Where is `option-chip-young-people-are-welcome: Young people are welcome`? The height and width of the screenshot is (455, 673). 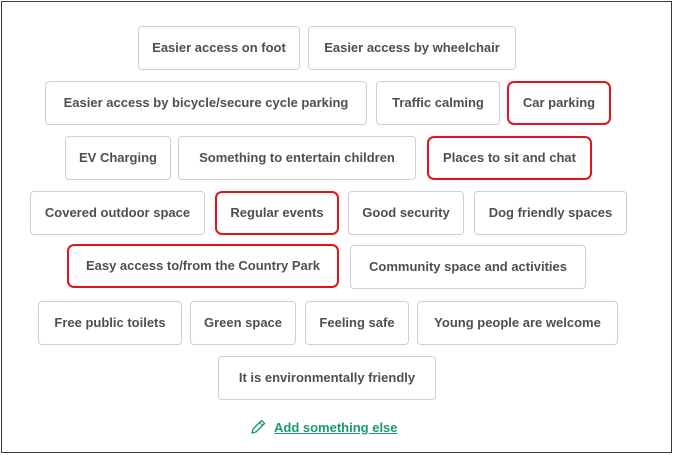 option-chip-young-people-are-welcome: Young people are welcome is located at coordinates (517, 323).